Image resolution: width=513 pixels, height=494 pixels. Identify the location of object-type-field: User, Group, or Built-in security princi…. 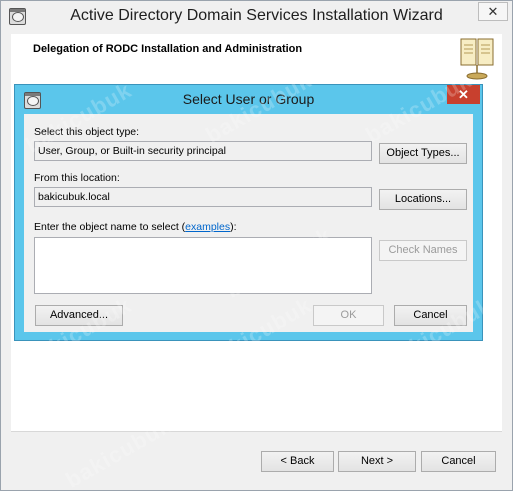
(203, 151).